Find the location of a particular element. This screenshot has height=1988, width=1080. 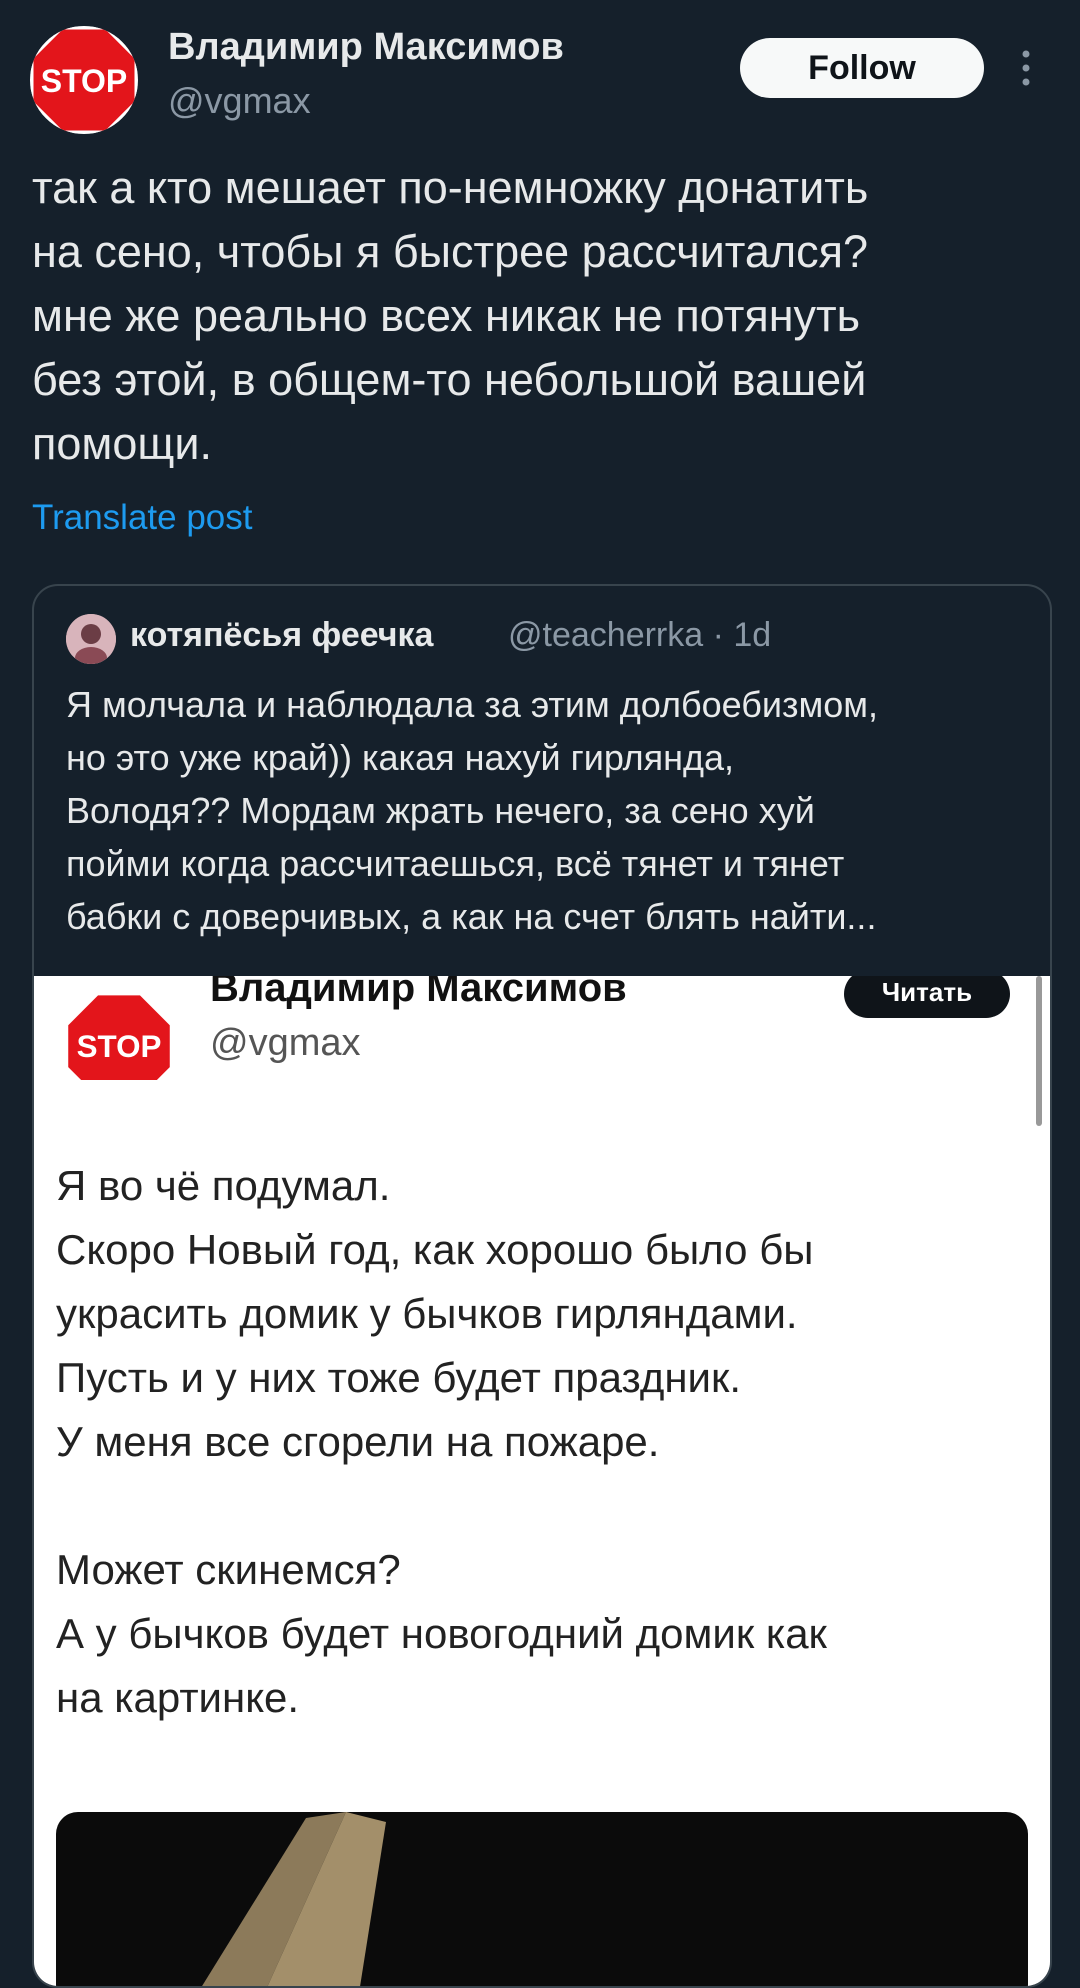

translate-post-link: Translate post is located at coordinates (142, 518).